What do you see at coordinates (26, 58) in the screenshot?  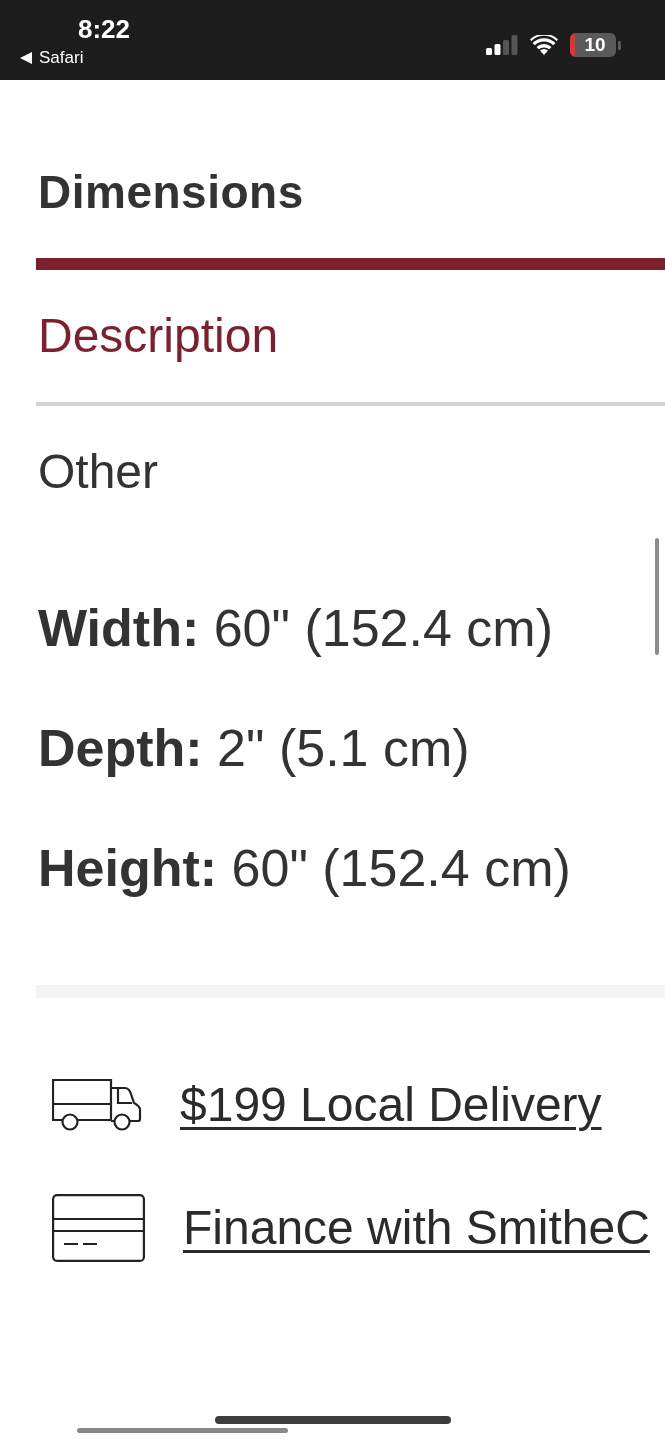 I see `back-triangle-icon` at bounding box center [26, 58].